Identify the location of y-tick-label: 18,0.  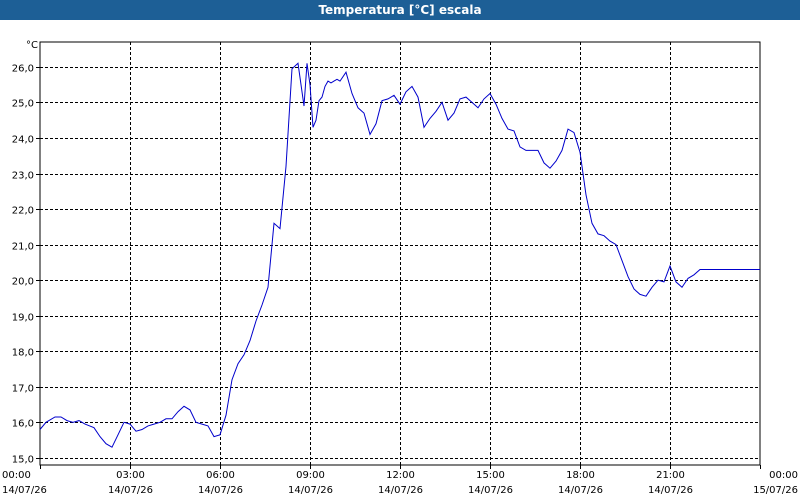
(23, 353).